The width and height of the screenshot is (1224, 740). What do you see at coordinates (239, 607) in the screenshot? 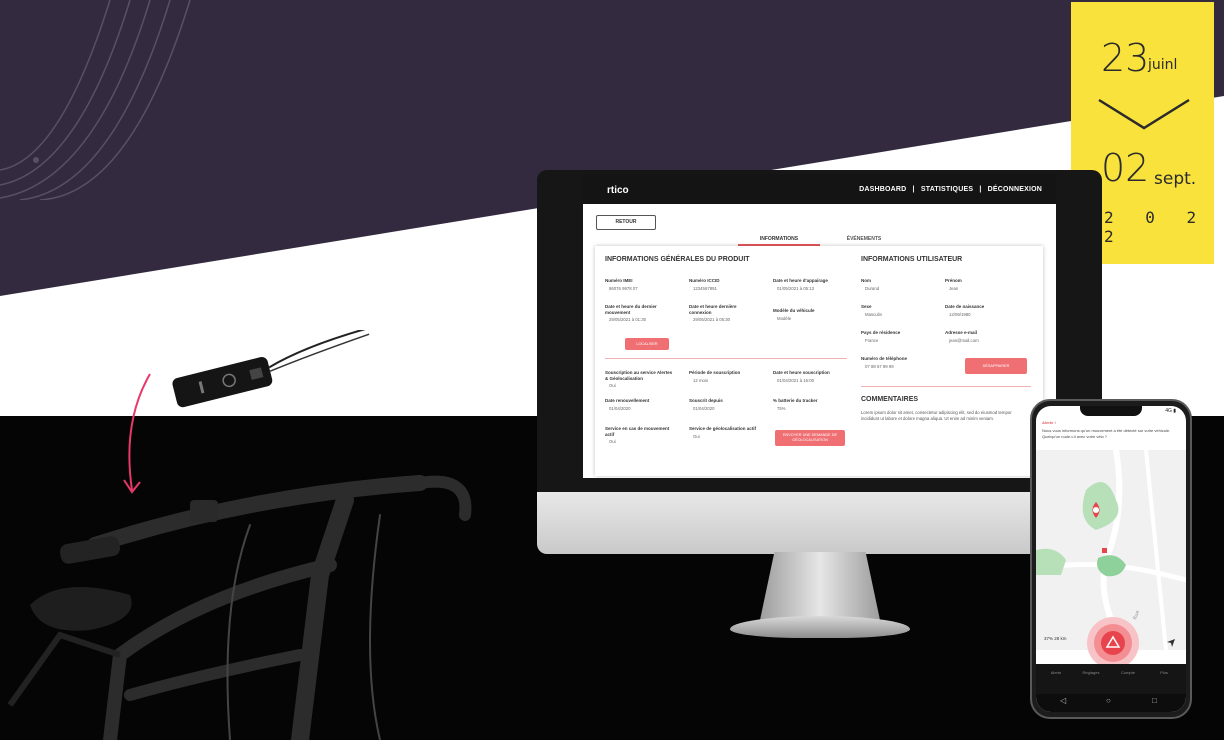
I see `bicycle-image` at bounding box center [239, 607].